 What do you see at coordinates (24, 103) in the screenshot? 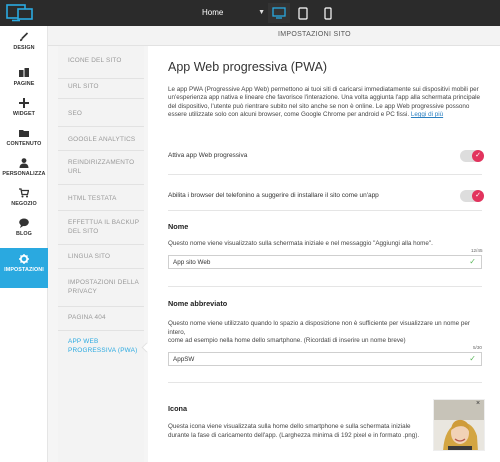
I see `plus-icon` at bounding box center [24, 103].